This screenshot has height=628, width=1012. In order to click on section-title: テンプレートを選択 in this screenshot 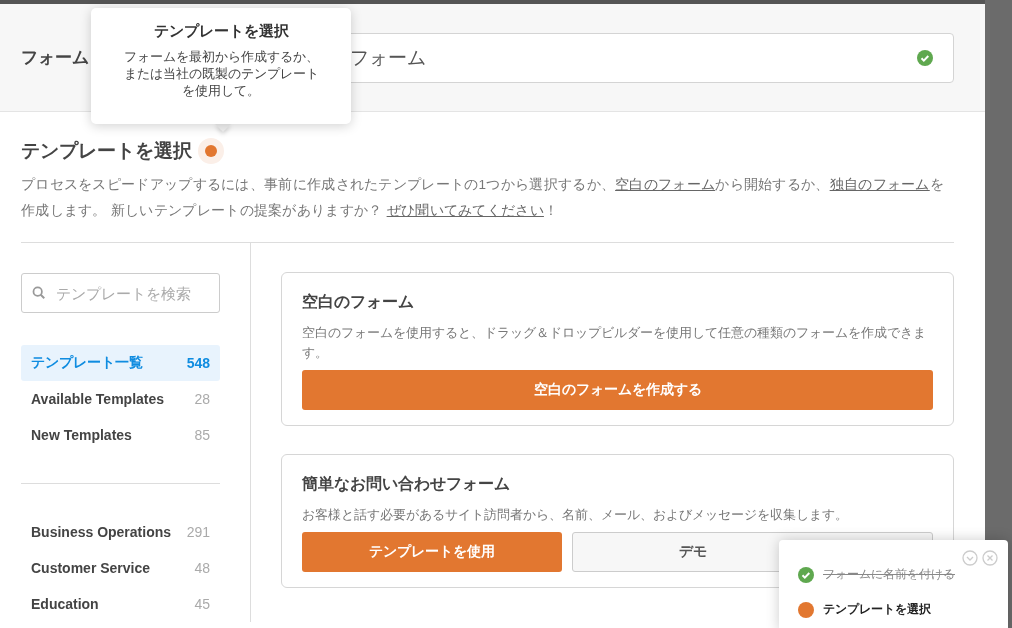, I will do `click(106, 151)`.